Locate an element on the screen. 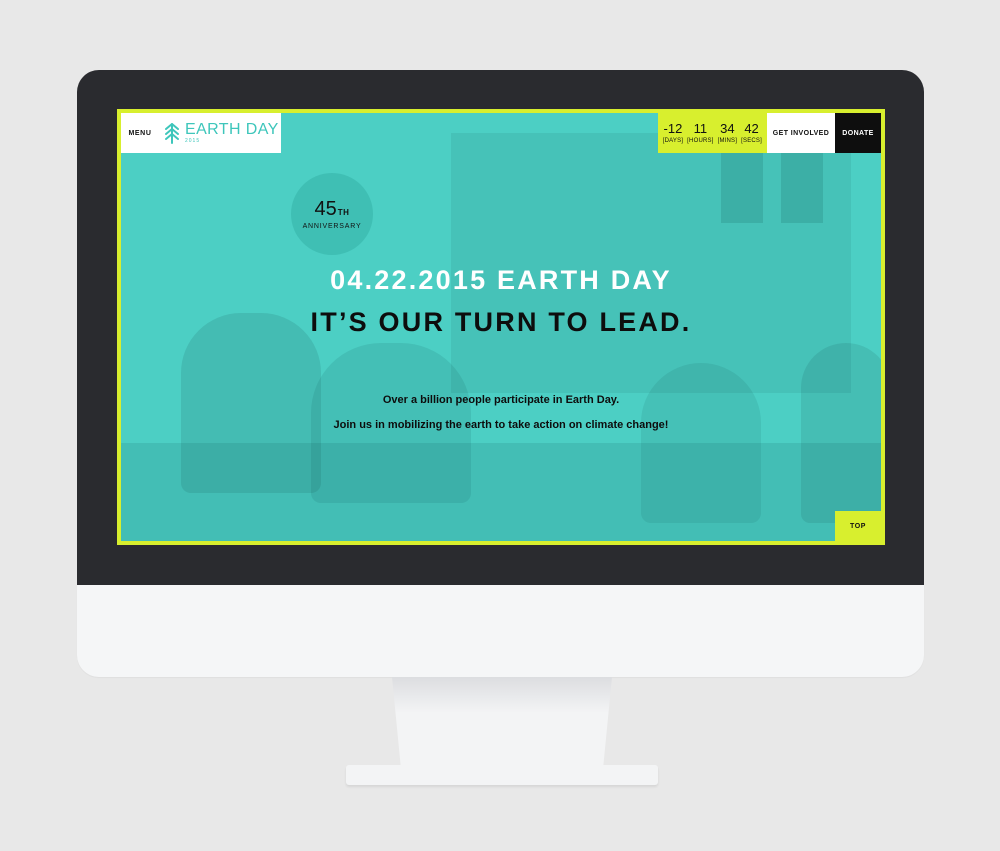  countdown-value: -12 is located at coordinates (673, 128).